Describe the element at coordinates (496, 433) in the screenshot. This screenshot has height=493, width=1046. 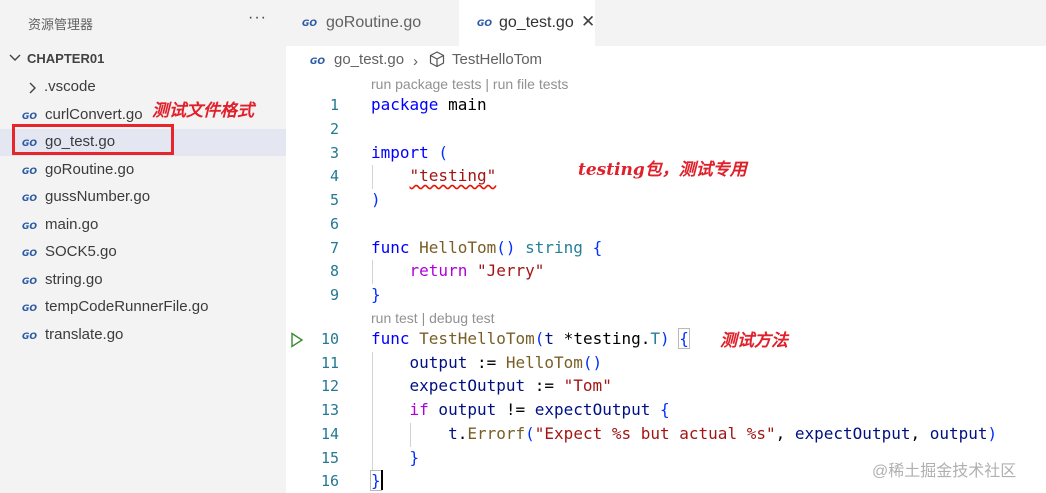
I see `token: Errorf` at that location.